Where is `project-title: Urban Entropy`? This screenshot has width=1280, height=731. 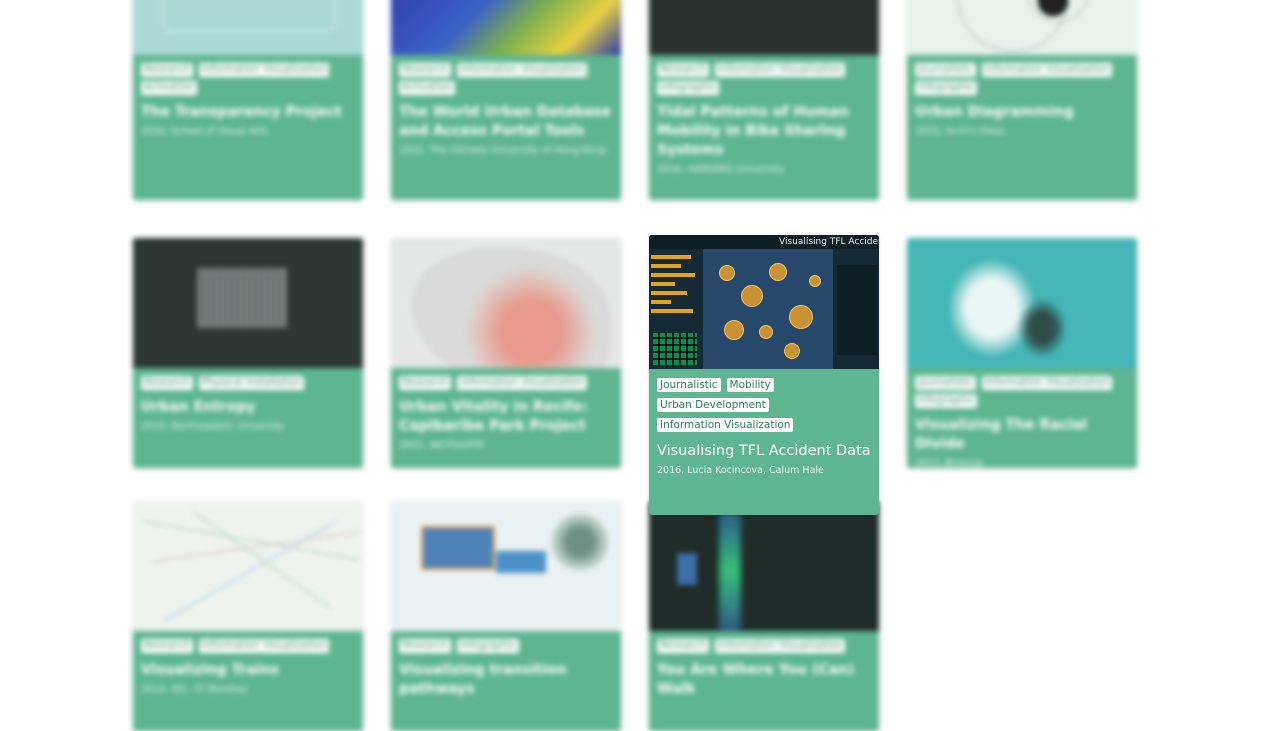 project-title: Urban Entropy is located at coordinates (248, 407).